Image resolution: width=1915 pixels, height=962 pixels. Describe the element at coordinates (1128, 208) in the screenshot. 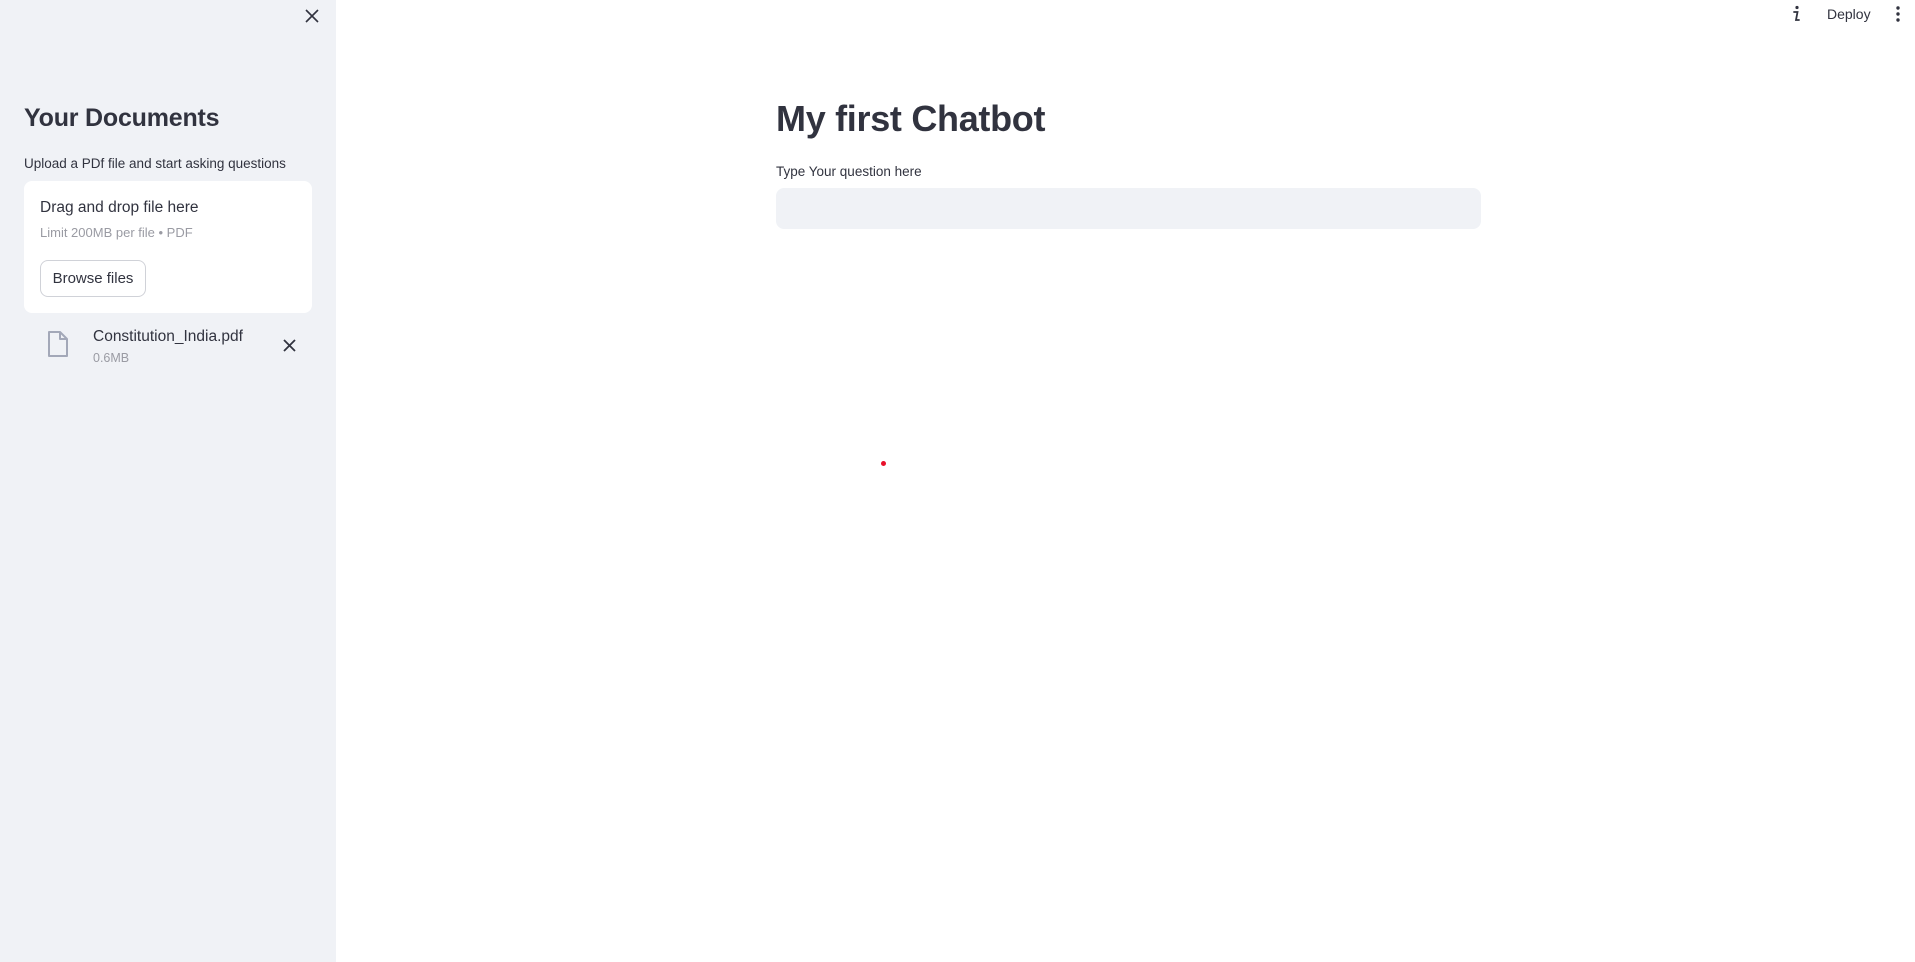

I see `question-input` at that location.